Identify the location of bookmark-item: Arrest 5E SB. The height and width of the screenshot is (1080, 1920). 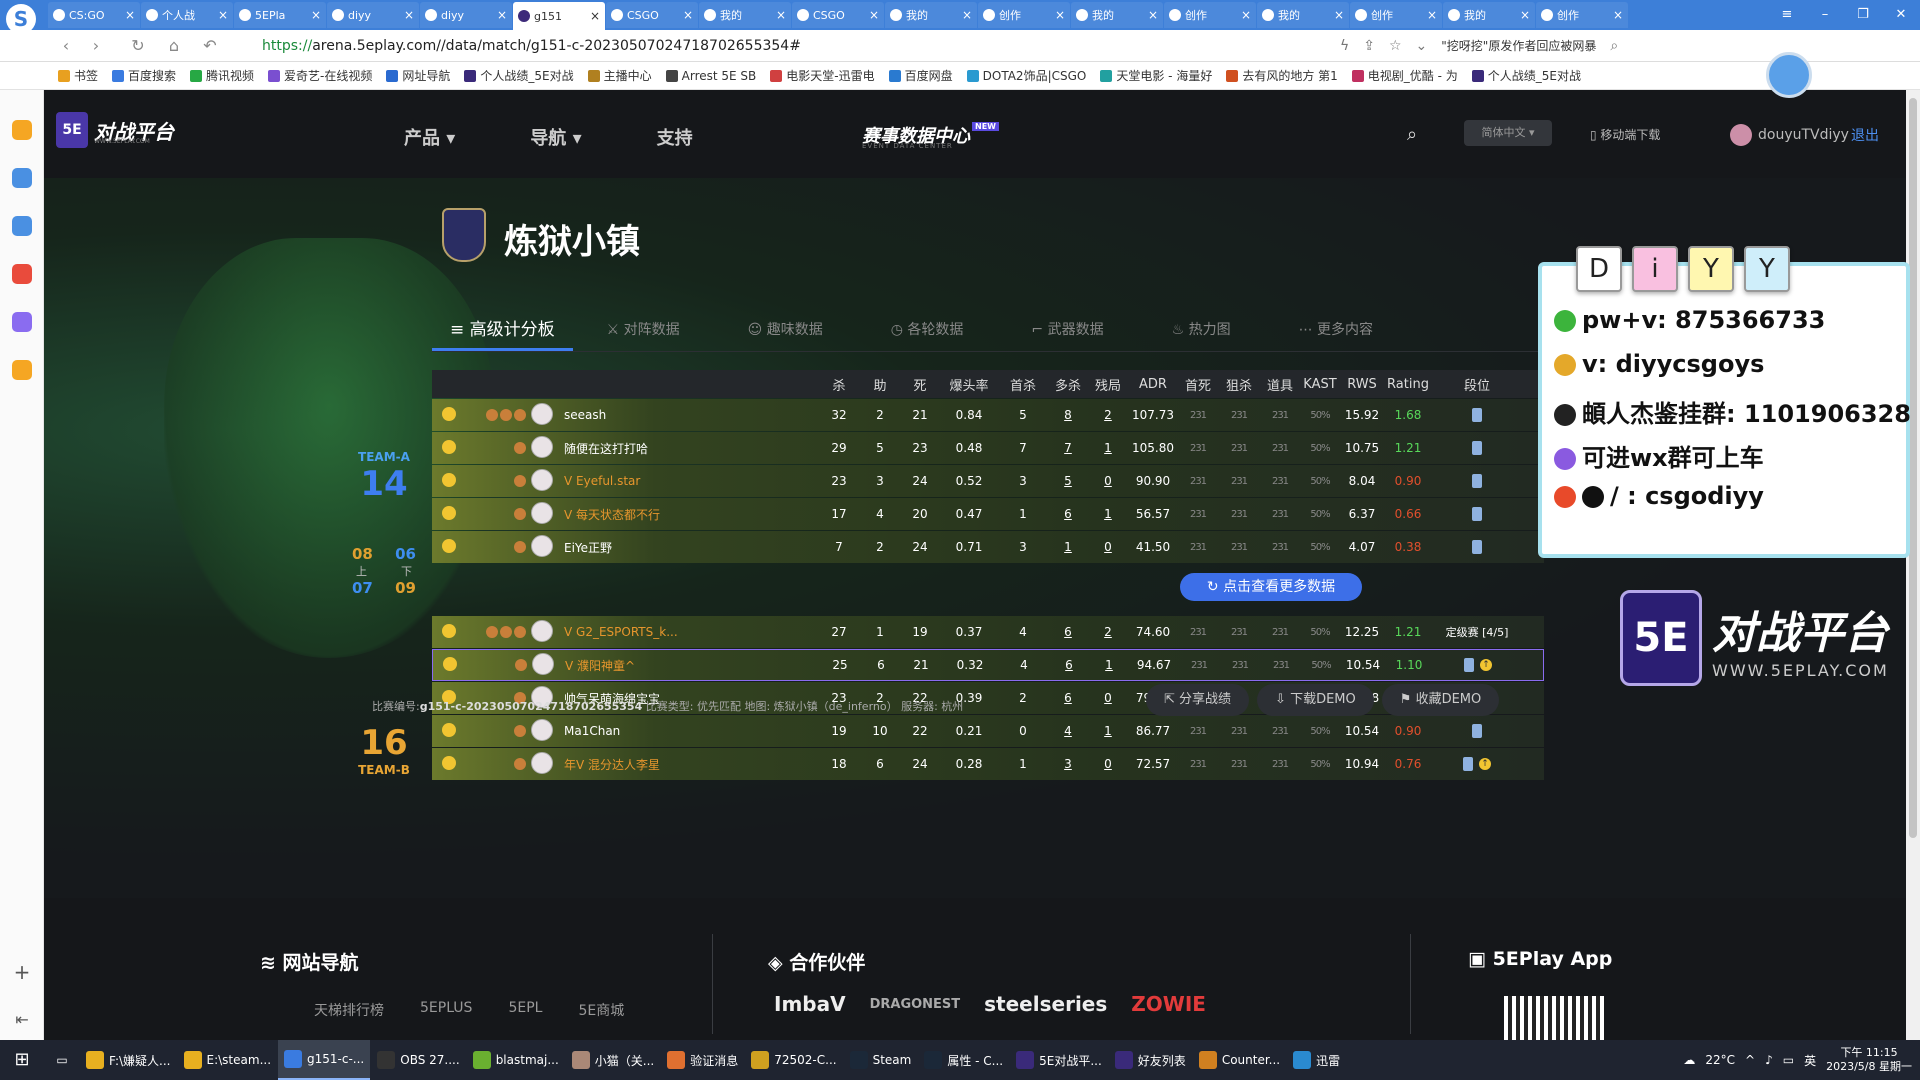
(710, 76).